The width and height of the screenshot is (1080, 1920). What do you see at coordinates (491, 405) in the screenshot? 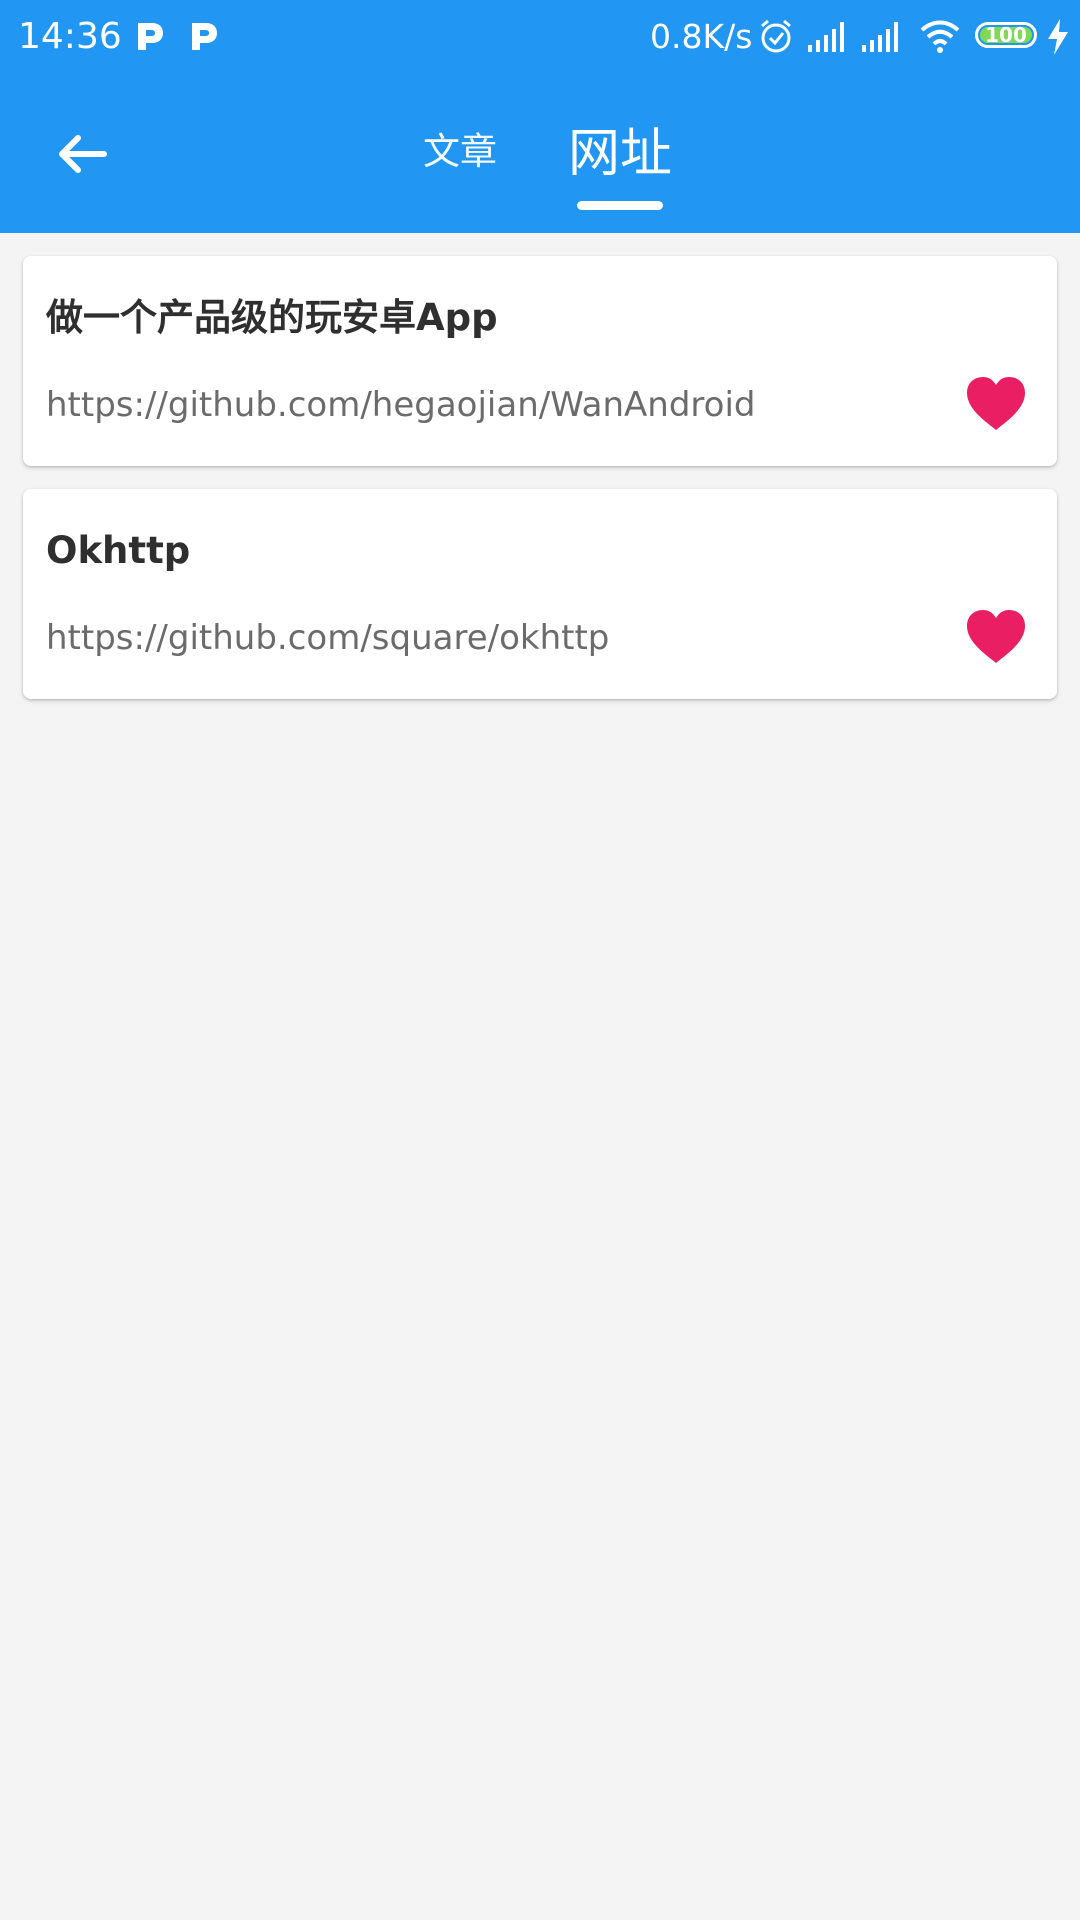
I see `card-url: https://github.com/hegaojian/WanAndroid` at bounding box center [491, 405].